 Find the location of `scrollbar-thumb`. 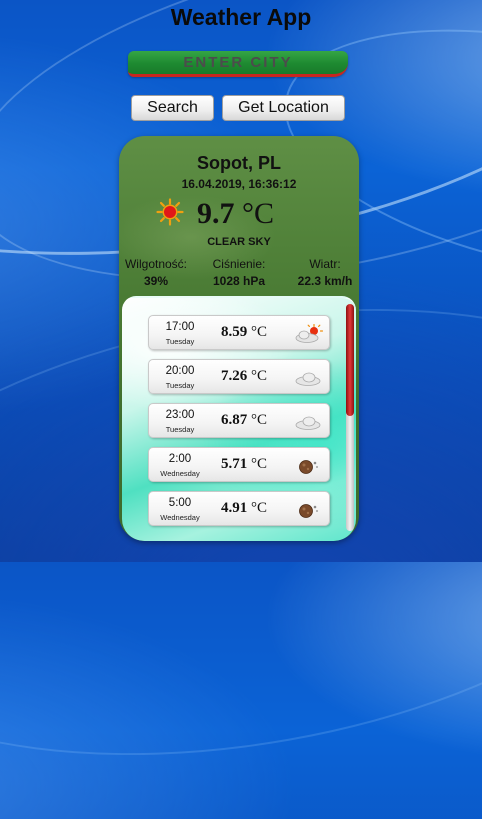

scrollbar-thumb is located at coordinates (350, 360).